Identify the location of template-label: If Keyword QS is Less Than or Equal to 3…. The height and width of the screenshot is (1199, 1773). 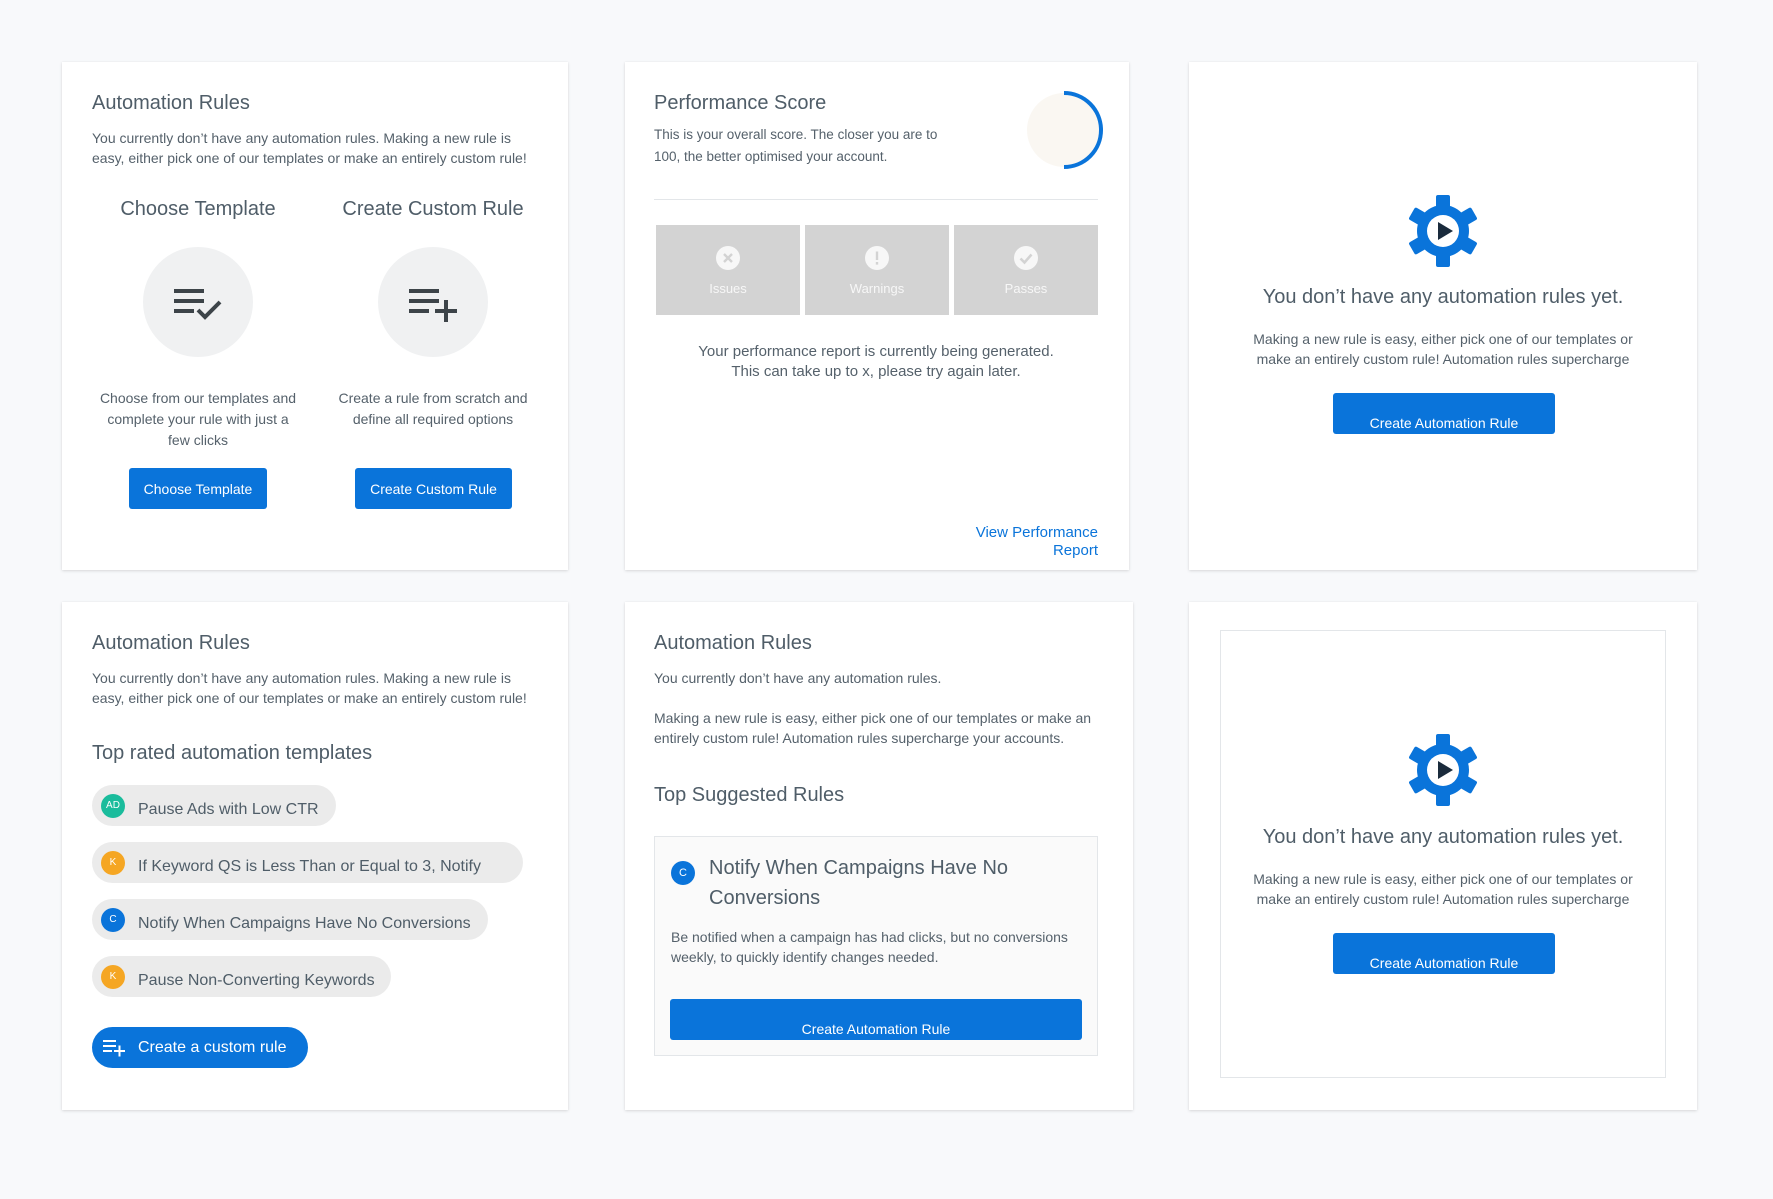
(309, 866).